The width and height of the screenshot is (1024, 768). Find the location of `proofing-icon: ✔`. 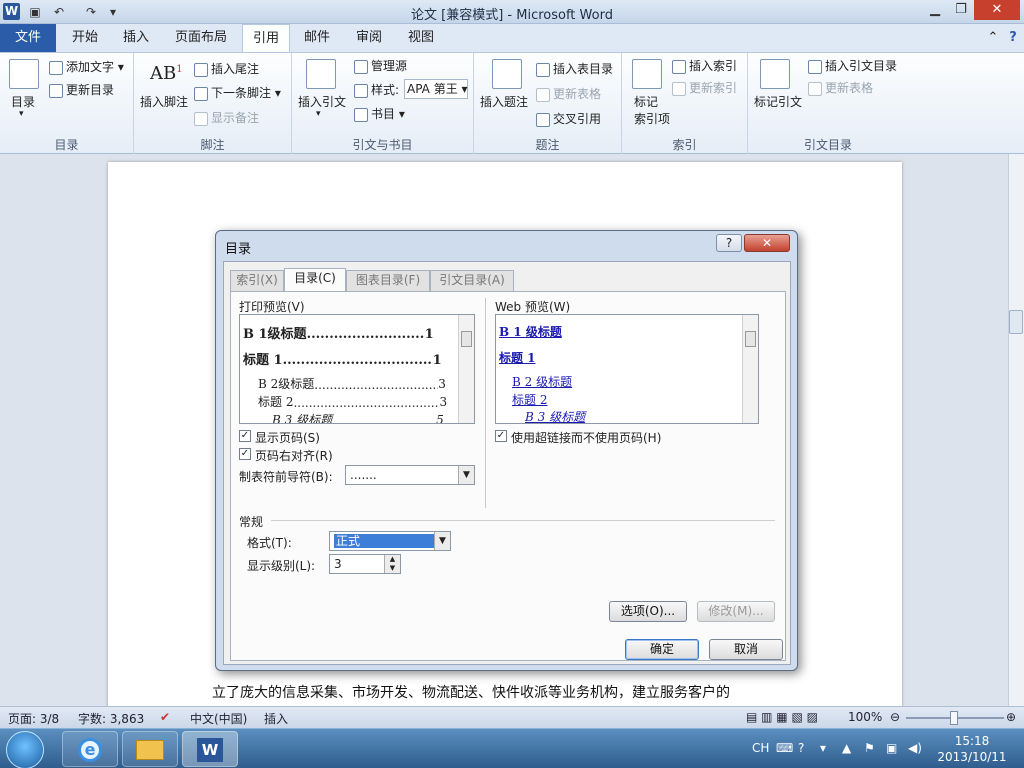

proofing-icon: ✔ is located at coordinates (165, 717).